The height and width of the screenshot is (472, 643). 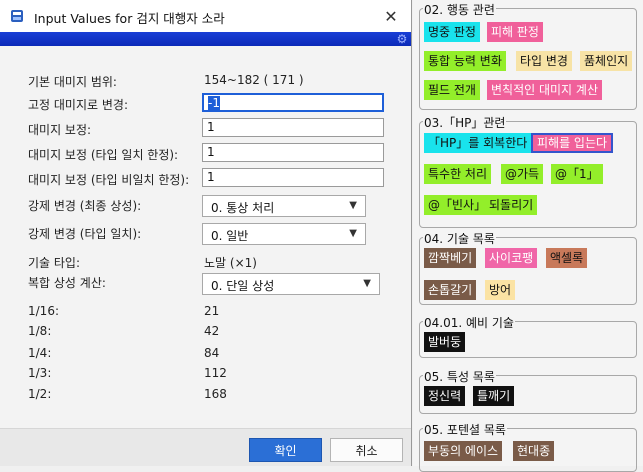 What do you see at coordinates (43, 311) in the screenshot?
I see `fraction-label: 1/16:` at bounding box center [43, 311].